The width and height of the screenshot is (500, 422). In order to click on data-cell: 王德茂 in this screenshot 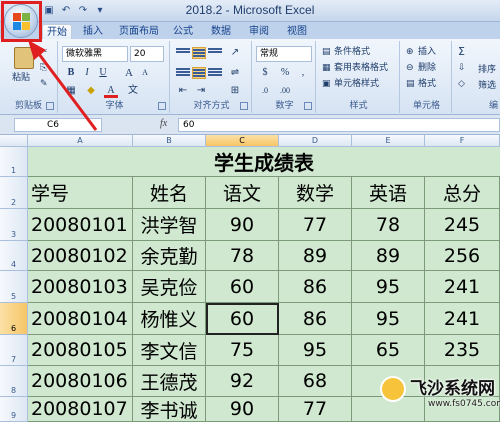, I will do `click(169, 381)`.